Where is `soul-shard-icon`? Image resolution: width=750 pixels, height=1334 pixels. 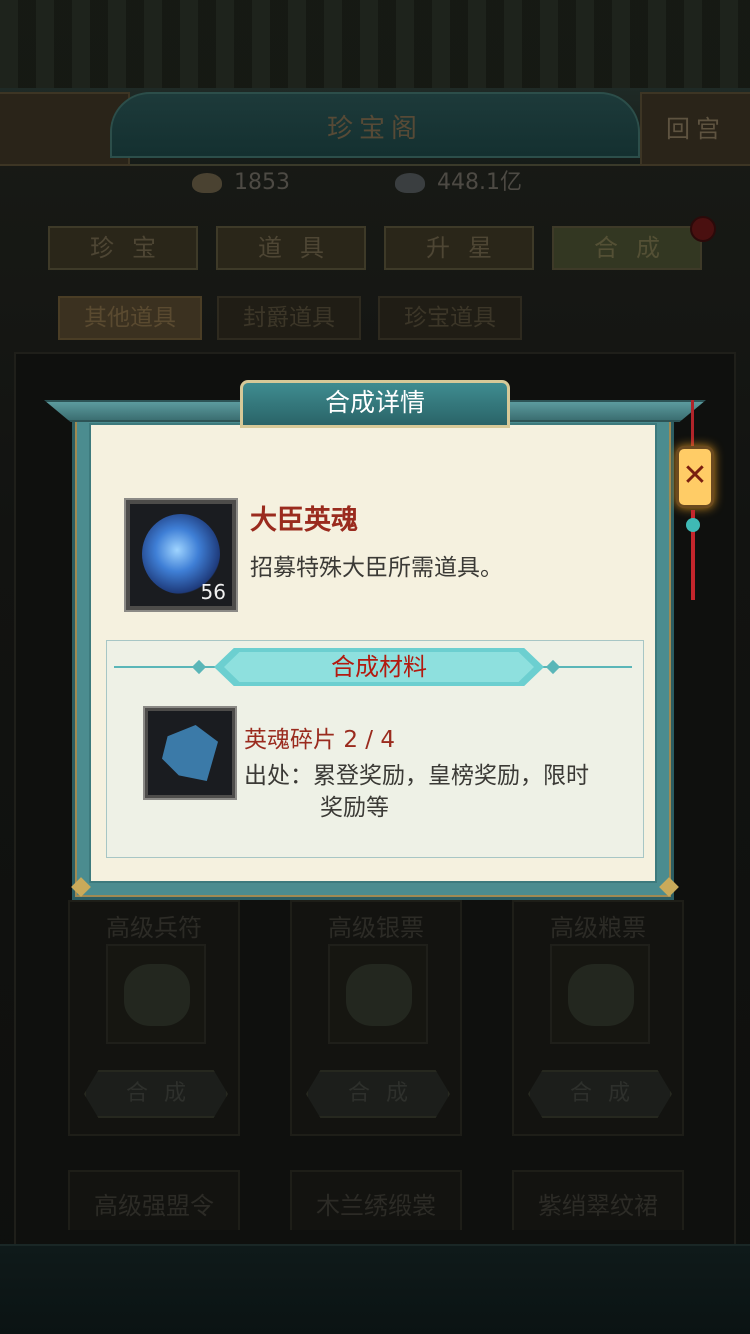 soul-shard-icon is located at coordinates (190, 753).